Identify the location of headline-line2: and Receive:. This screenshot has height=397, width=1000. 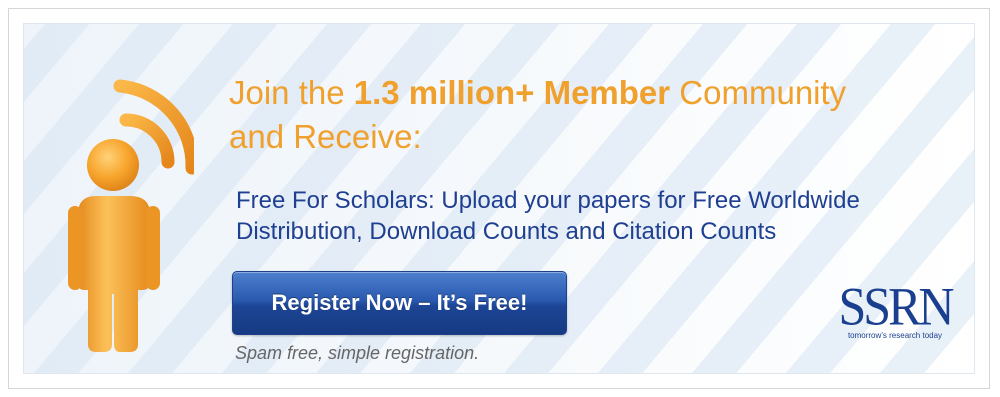
(325, 136).